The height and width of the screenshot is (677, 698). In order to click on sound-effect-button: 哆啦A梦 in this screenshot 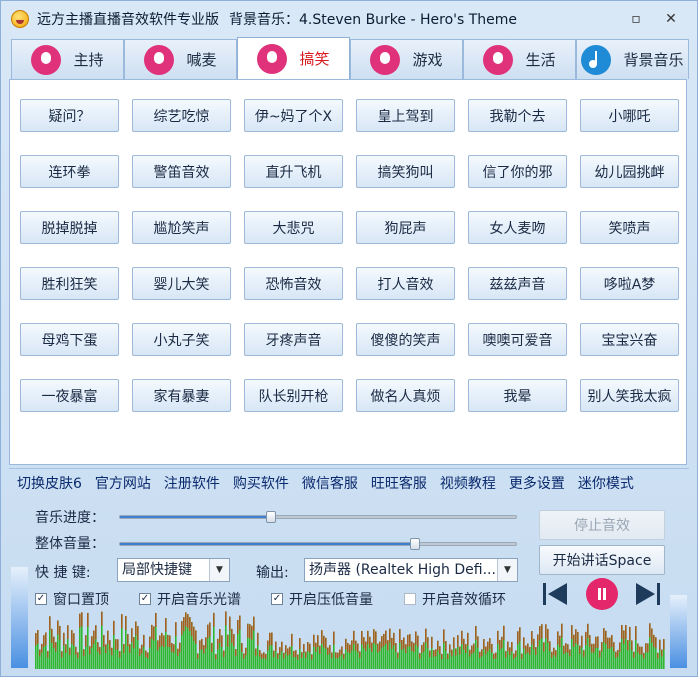, I will do `click(629, 283)`.